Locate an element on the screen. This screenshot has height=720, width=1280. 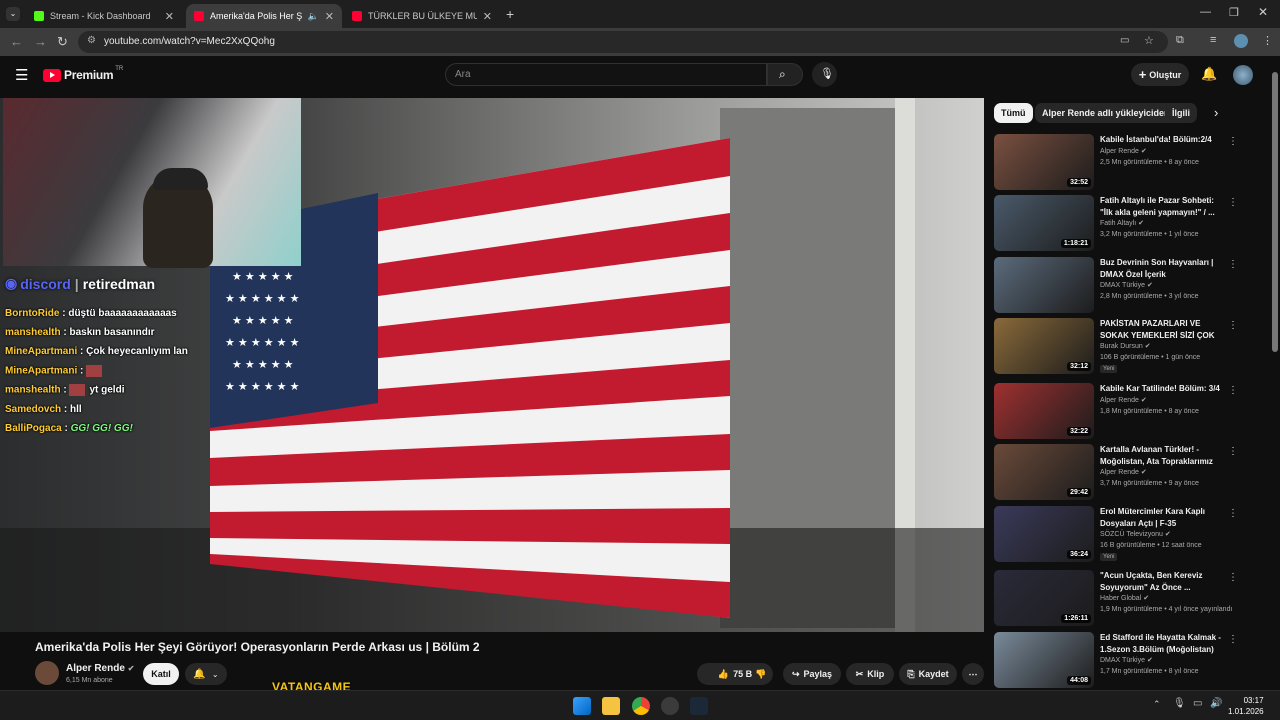
search-button: ⌕ is located at coordinates (785, 74).